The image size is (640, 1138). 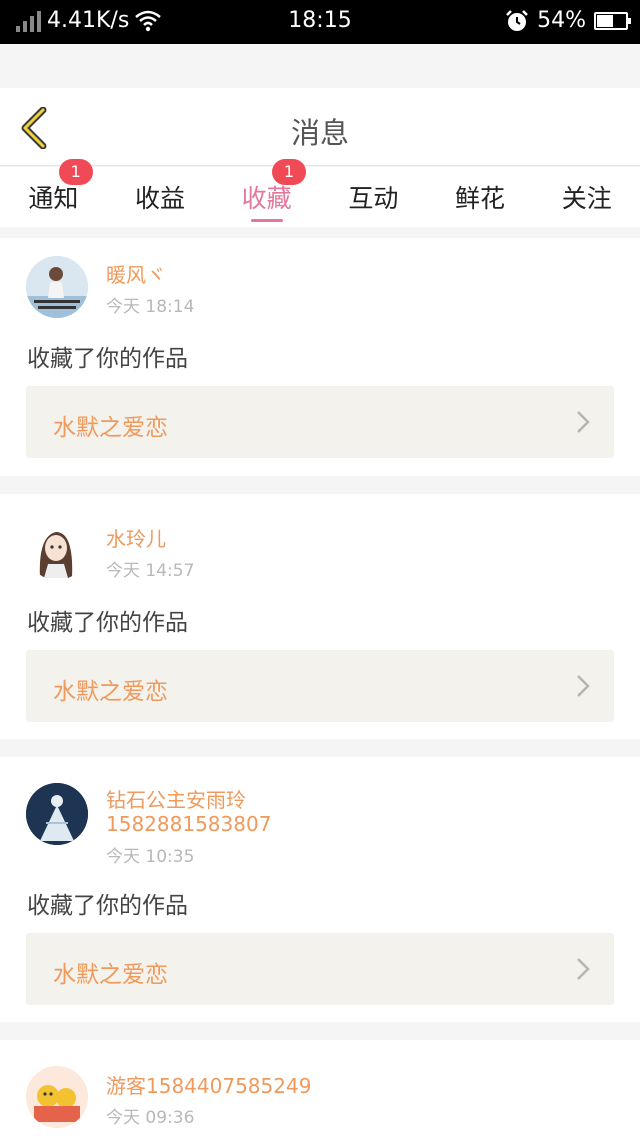 I want to click on tab-notice: 通知 1, so click(x=53, y=193).